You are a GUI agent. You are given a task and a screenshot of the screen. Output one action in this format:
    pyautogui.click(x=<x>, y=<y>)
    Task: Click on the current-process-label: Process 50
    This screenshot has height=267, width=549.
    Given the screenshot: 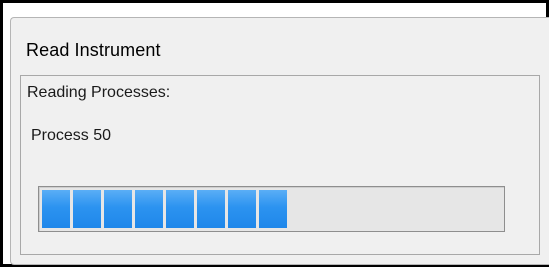 What is the action you would take?
    pyautogui.click(x=71, y=135)
    